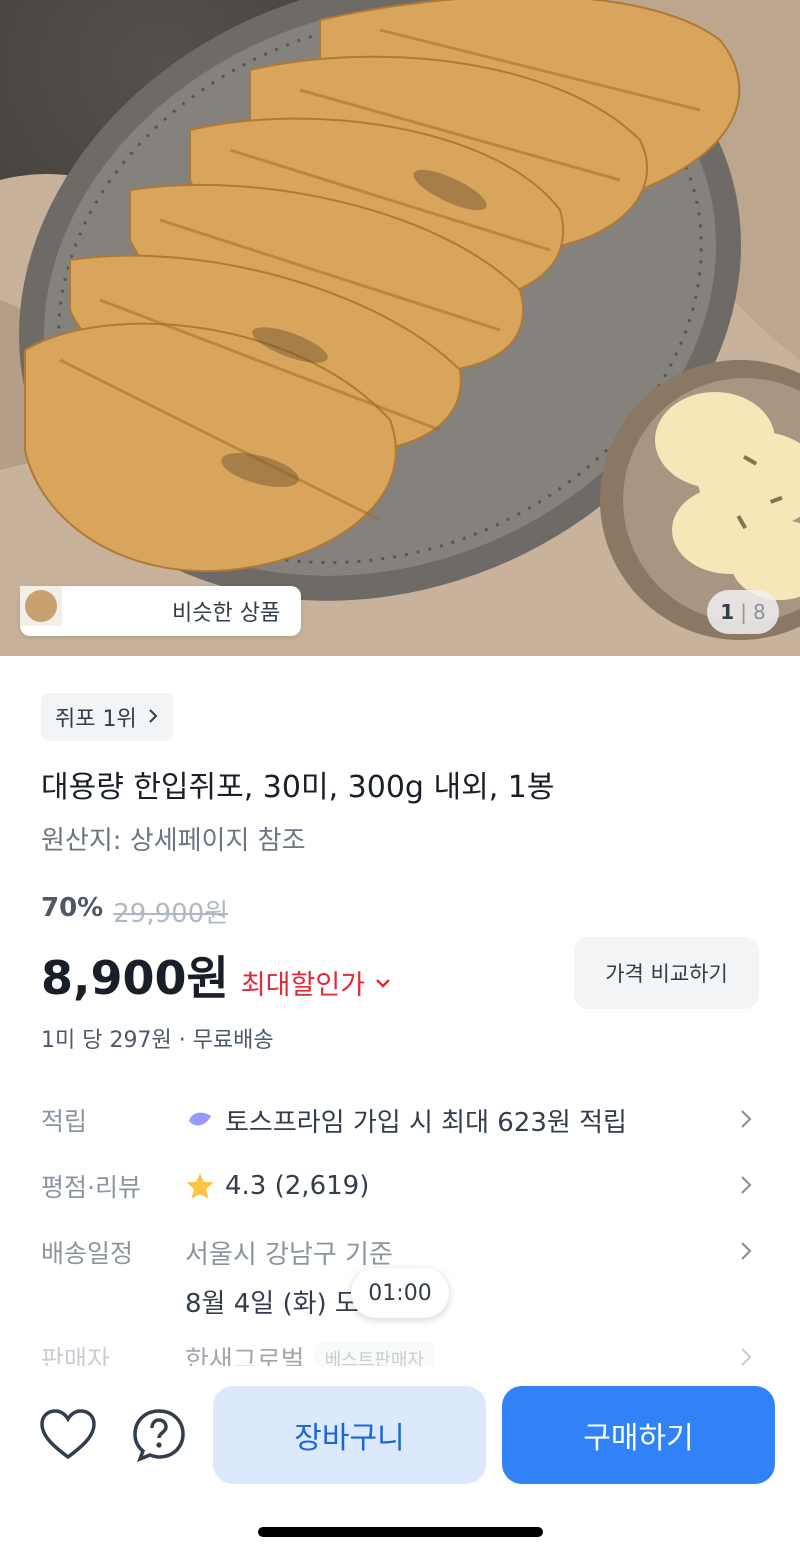 The width and height of the screenshot is (800, 1554). I want to click on category-rank-chip: 쥐포 1위, so click(107, 717).